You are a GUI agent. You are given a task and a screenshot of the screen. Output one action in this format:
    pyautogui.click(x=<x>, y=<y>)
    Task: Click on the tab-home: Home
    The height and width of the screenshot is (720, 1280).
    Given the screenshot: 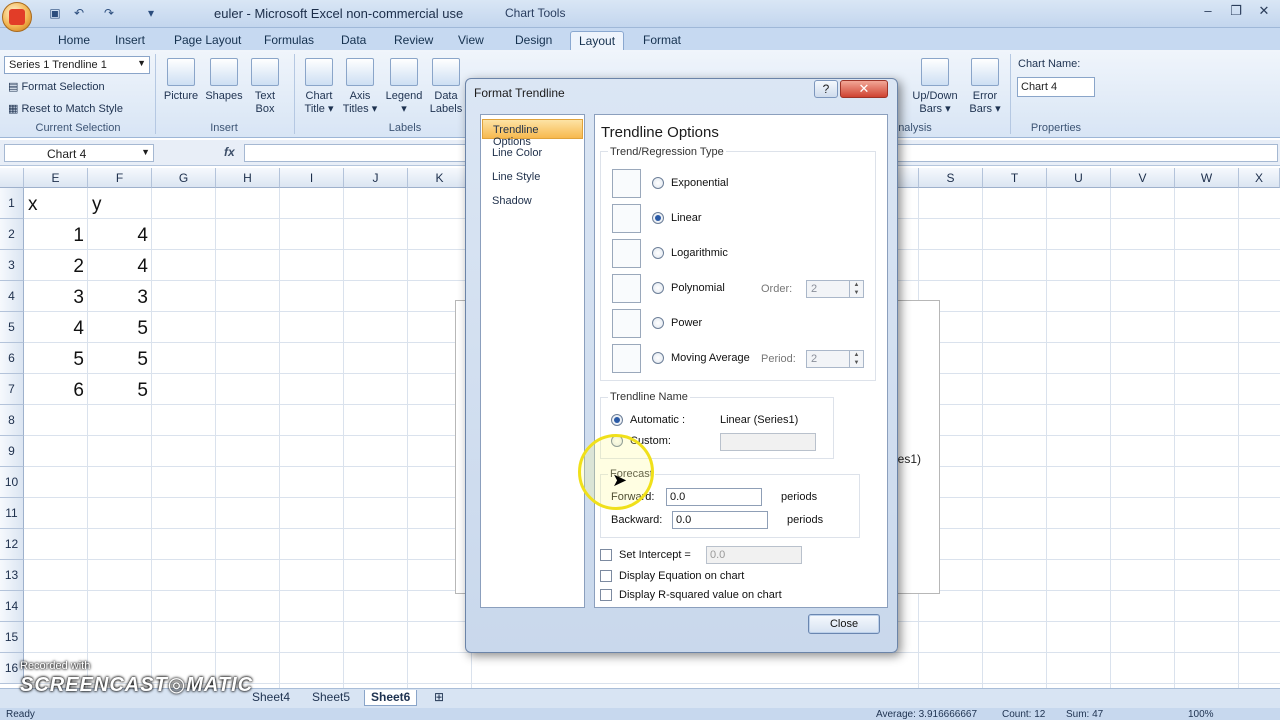 What is the action you would take?
    pyautogui.click(x=74, y=40)
    